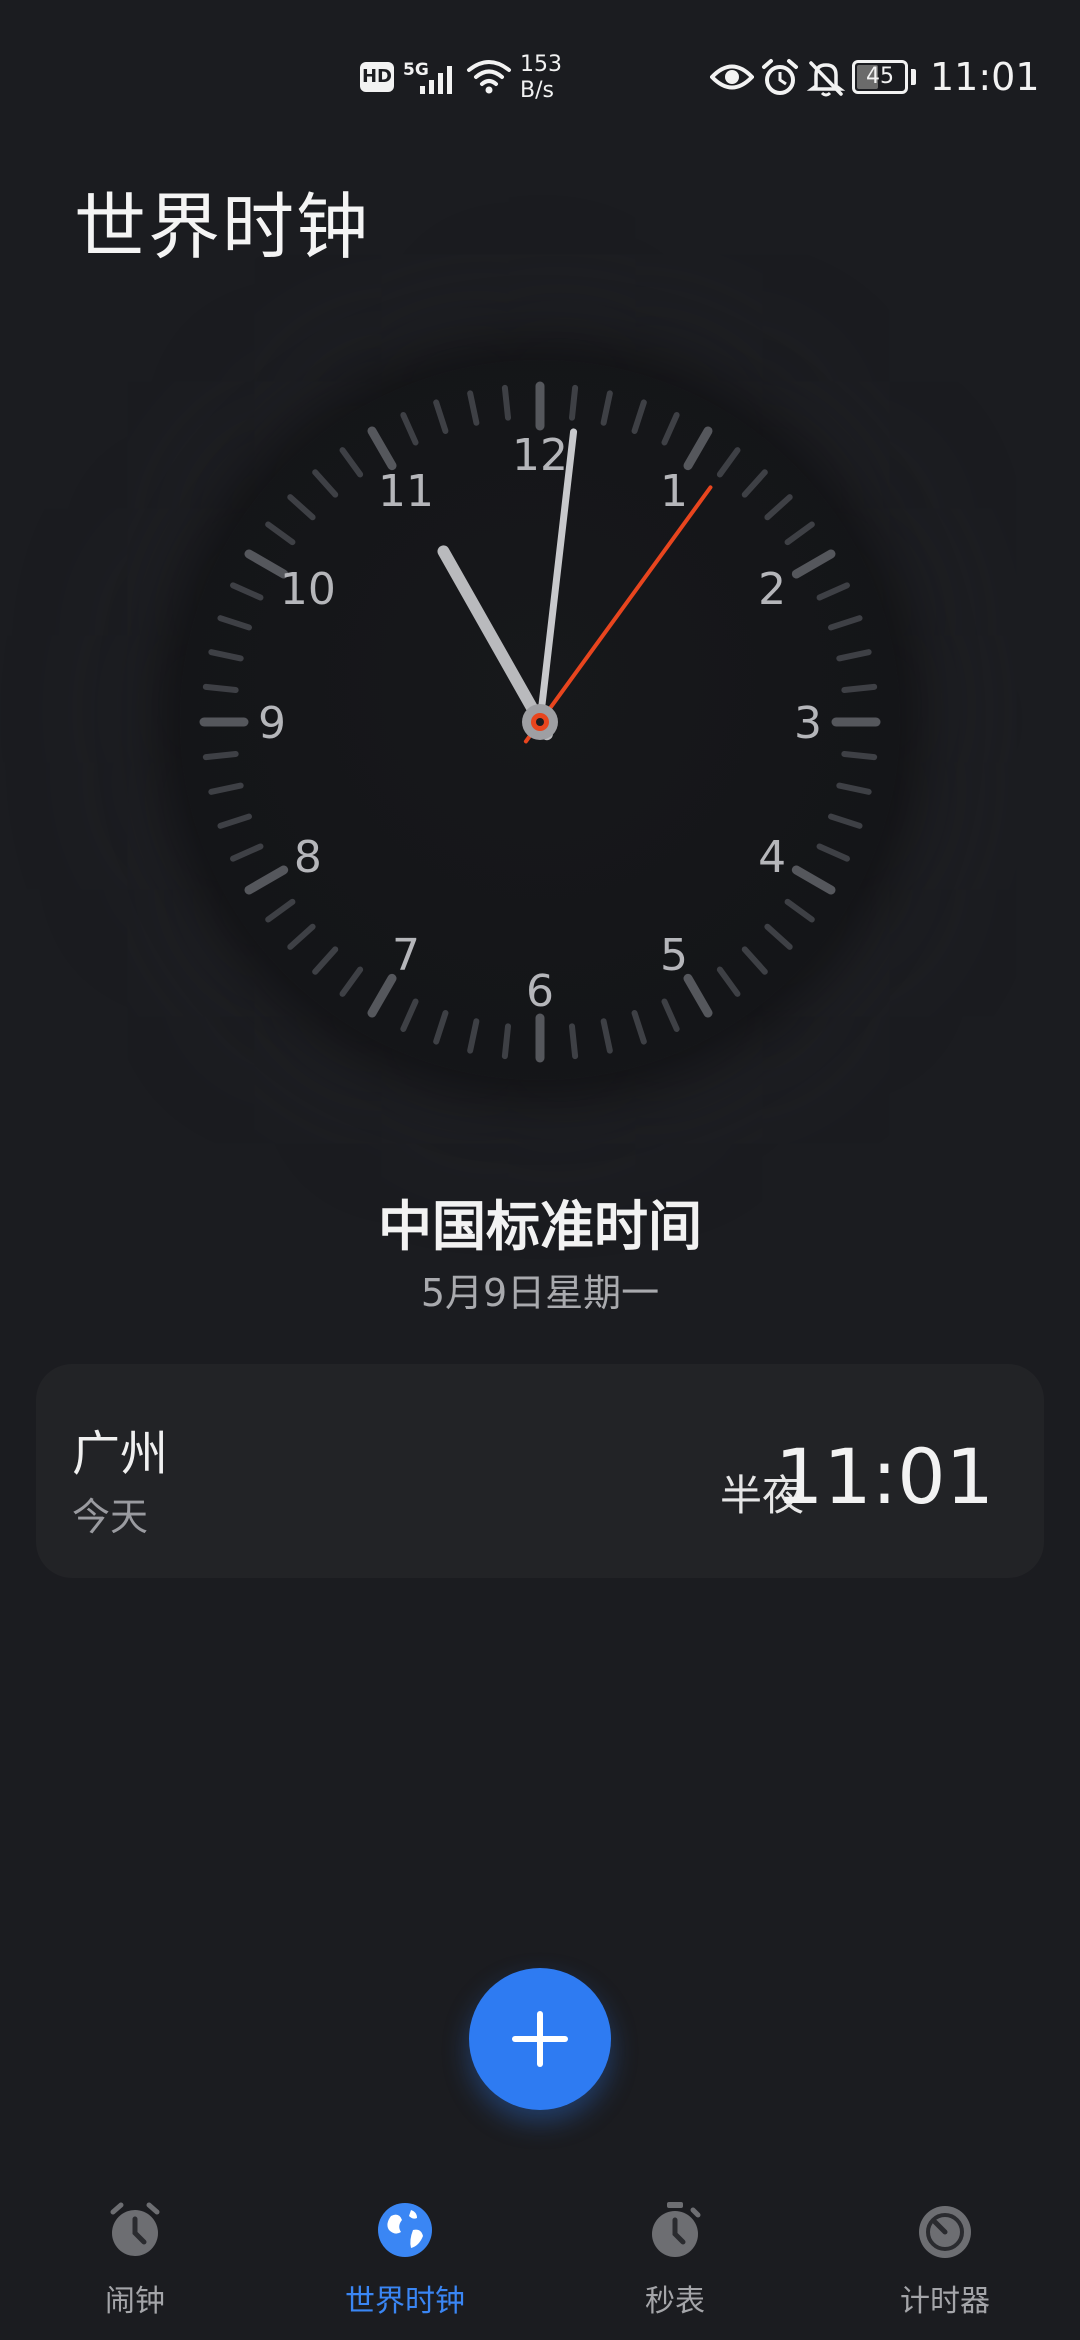 This screenshot has height=2340, width=1080. Describe the element at coordinates (405, 2260) in the screenshot. I see `nav-item-world-clock: 世界时钟` at that location.